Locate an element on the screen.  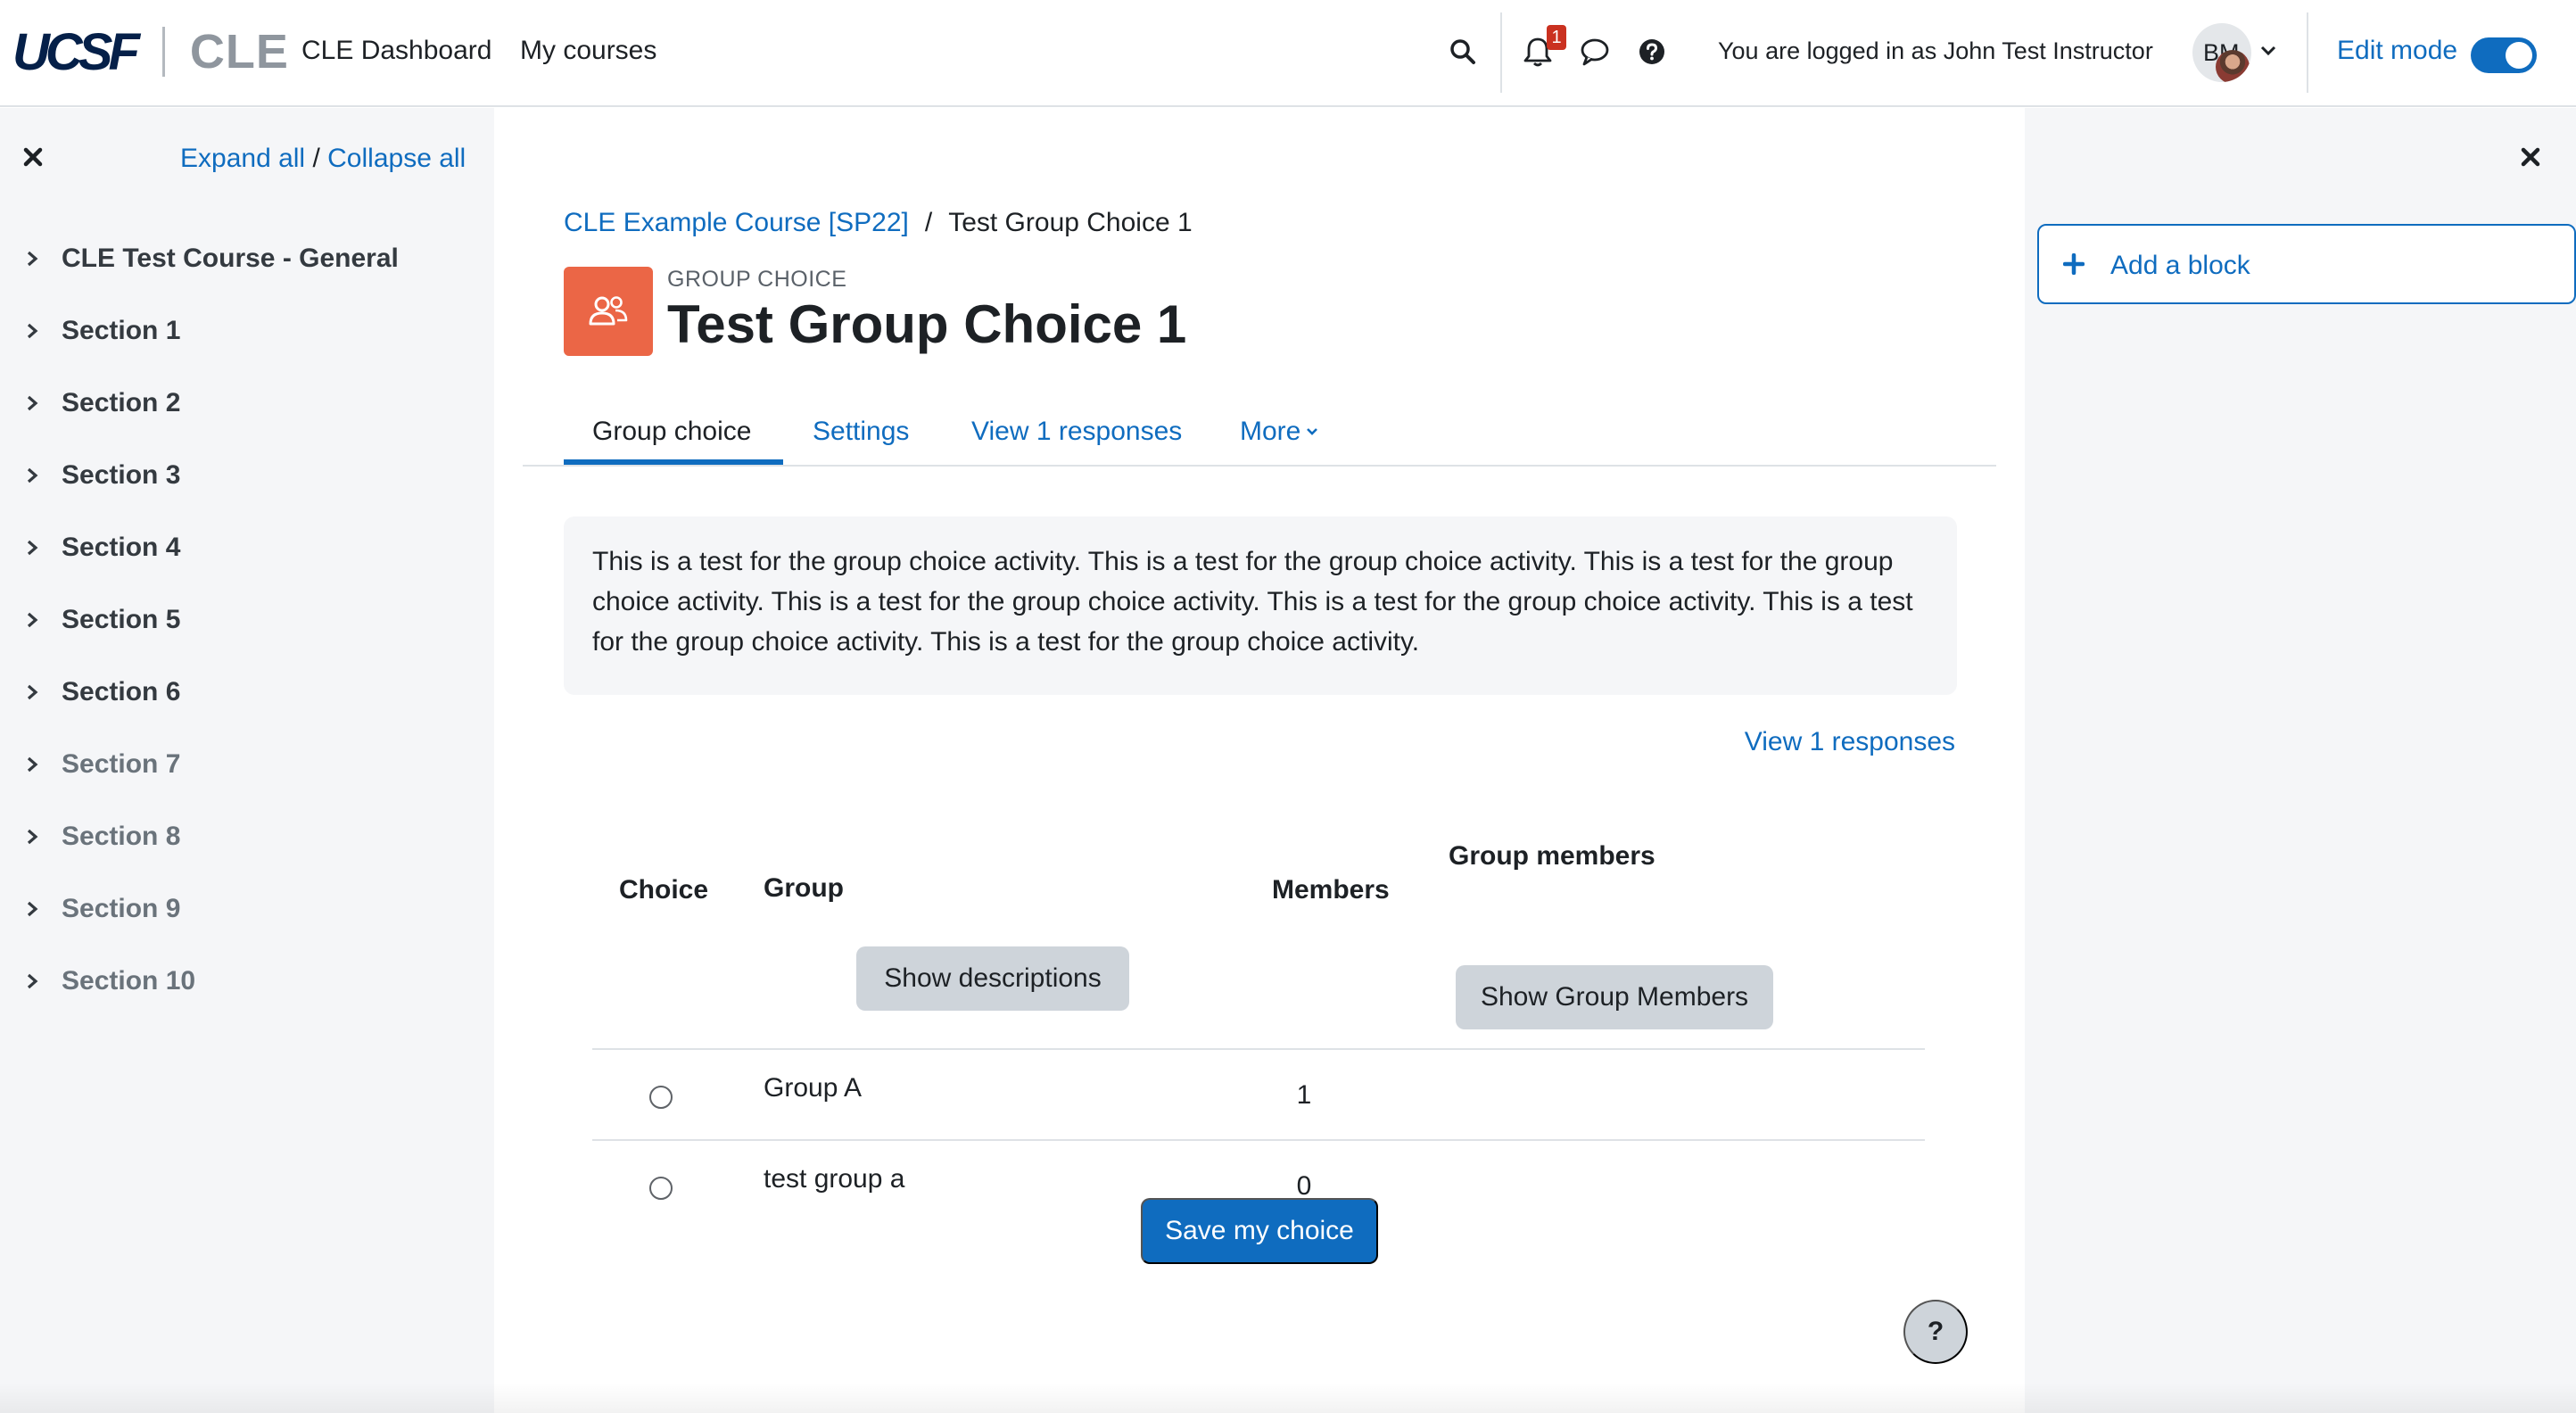
group-choice-activity-icon is located at coordinates (608, 311).